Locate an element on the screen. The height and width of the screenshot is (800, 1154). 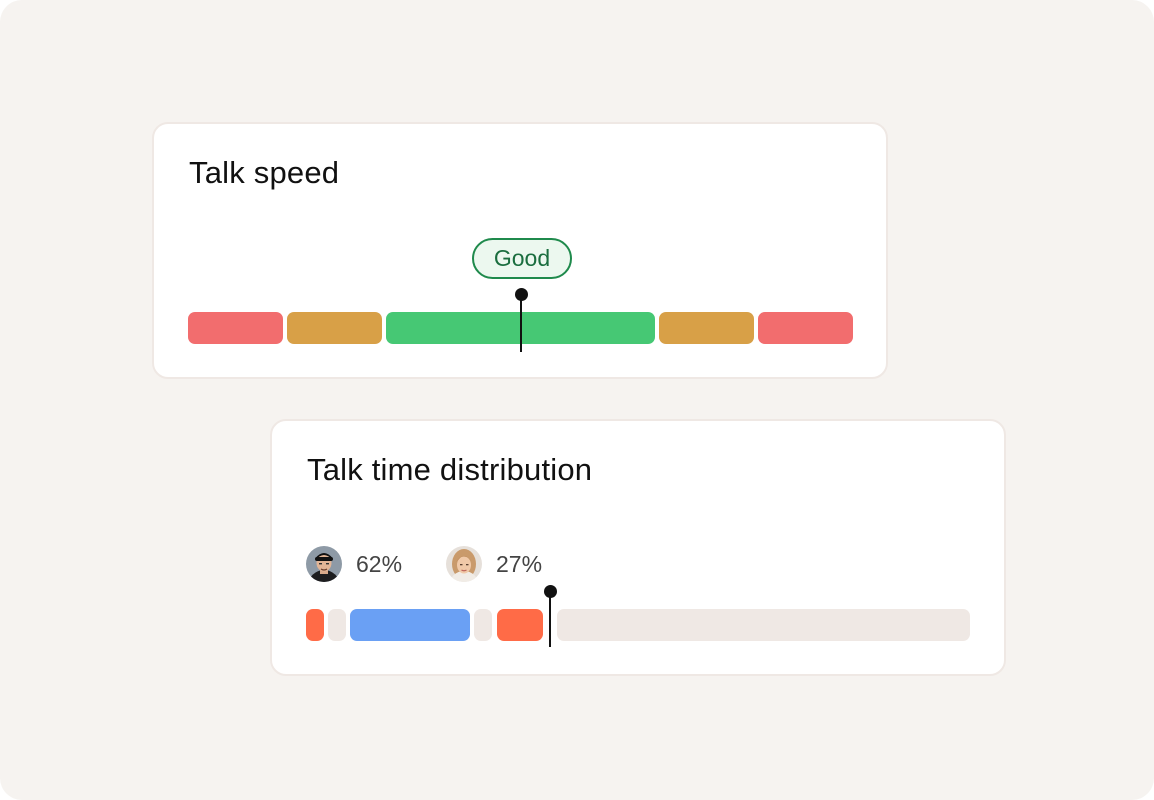
talk-speed-rating-badge: Good is located at coordinates (522, 258).